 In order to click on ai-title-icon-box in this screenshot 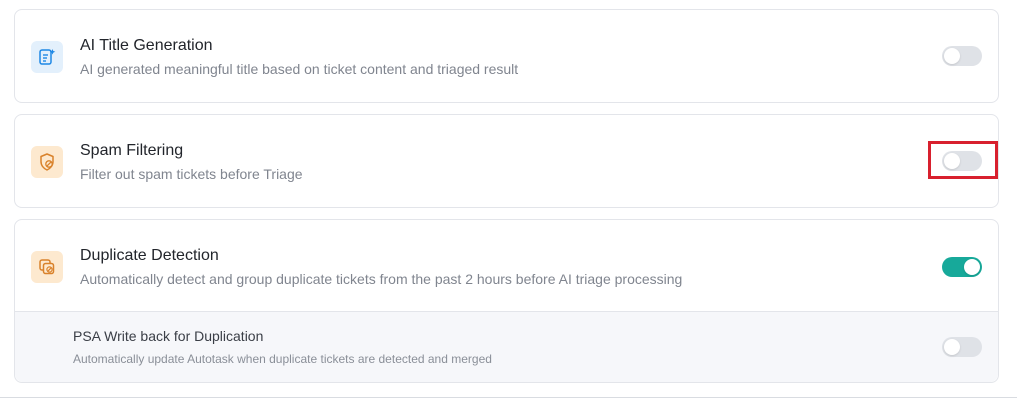, I will do `click(47, 57)`.